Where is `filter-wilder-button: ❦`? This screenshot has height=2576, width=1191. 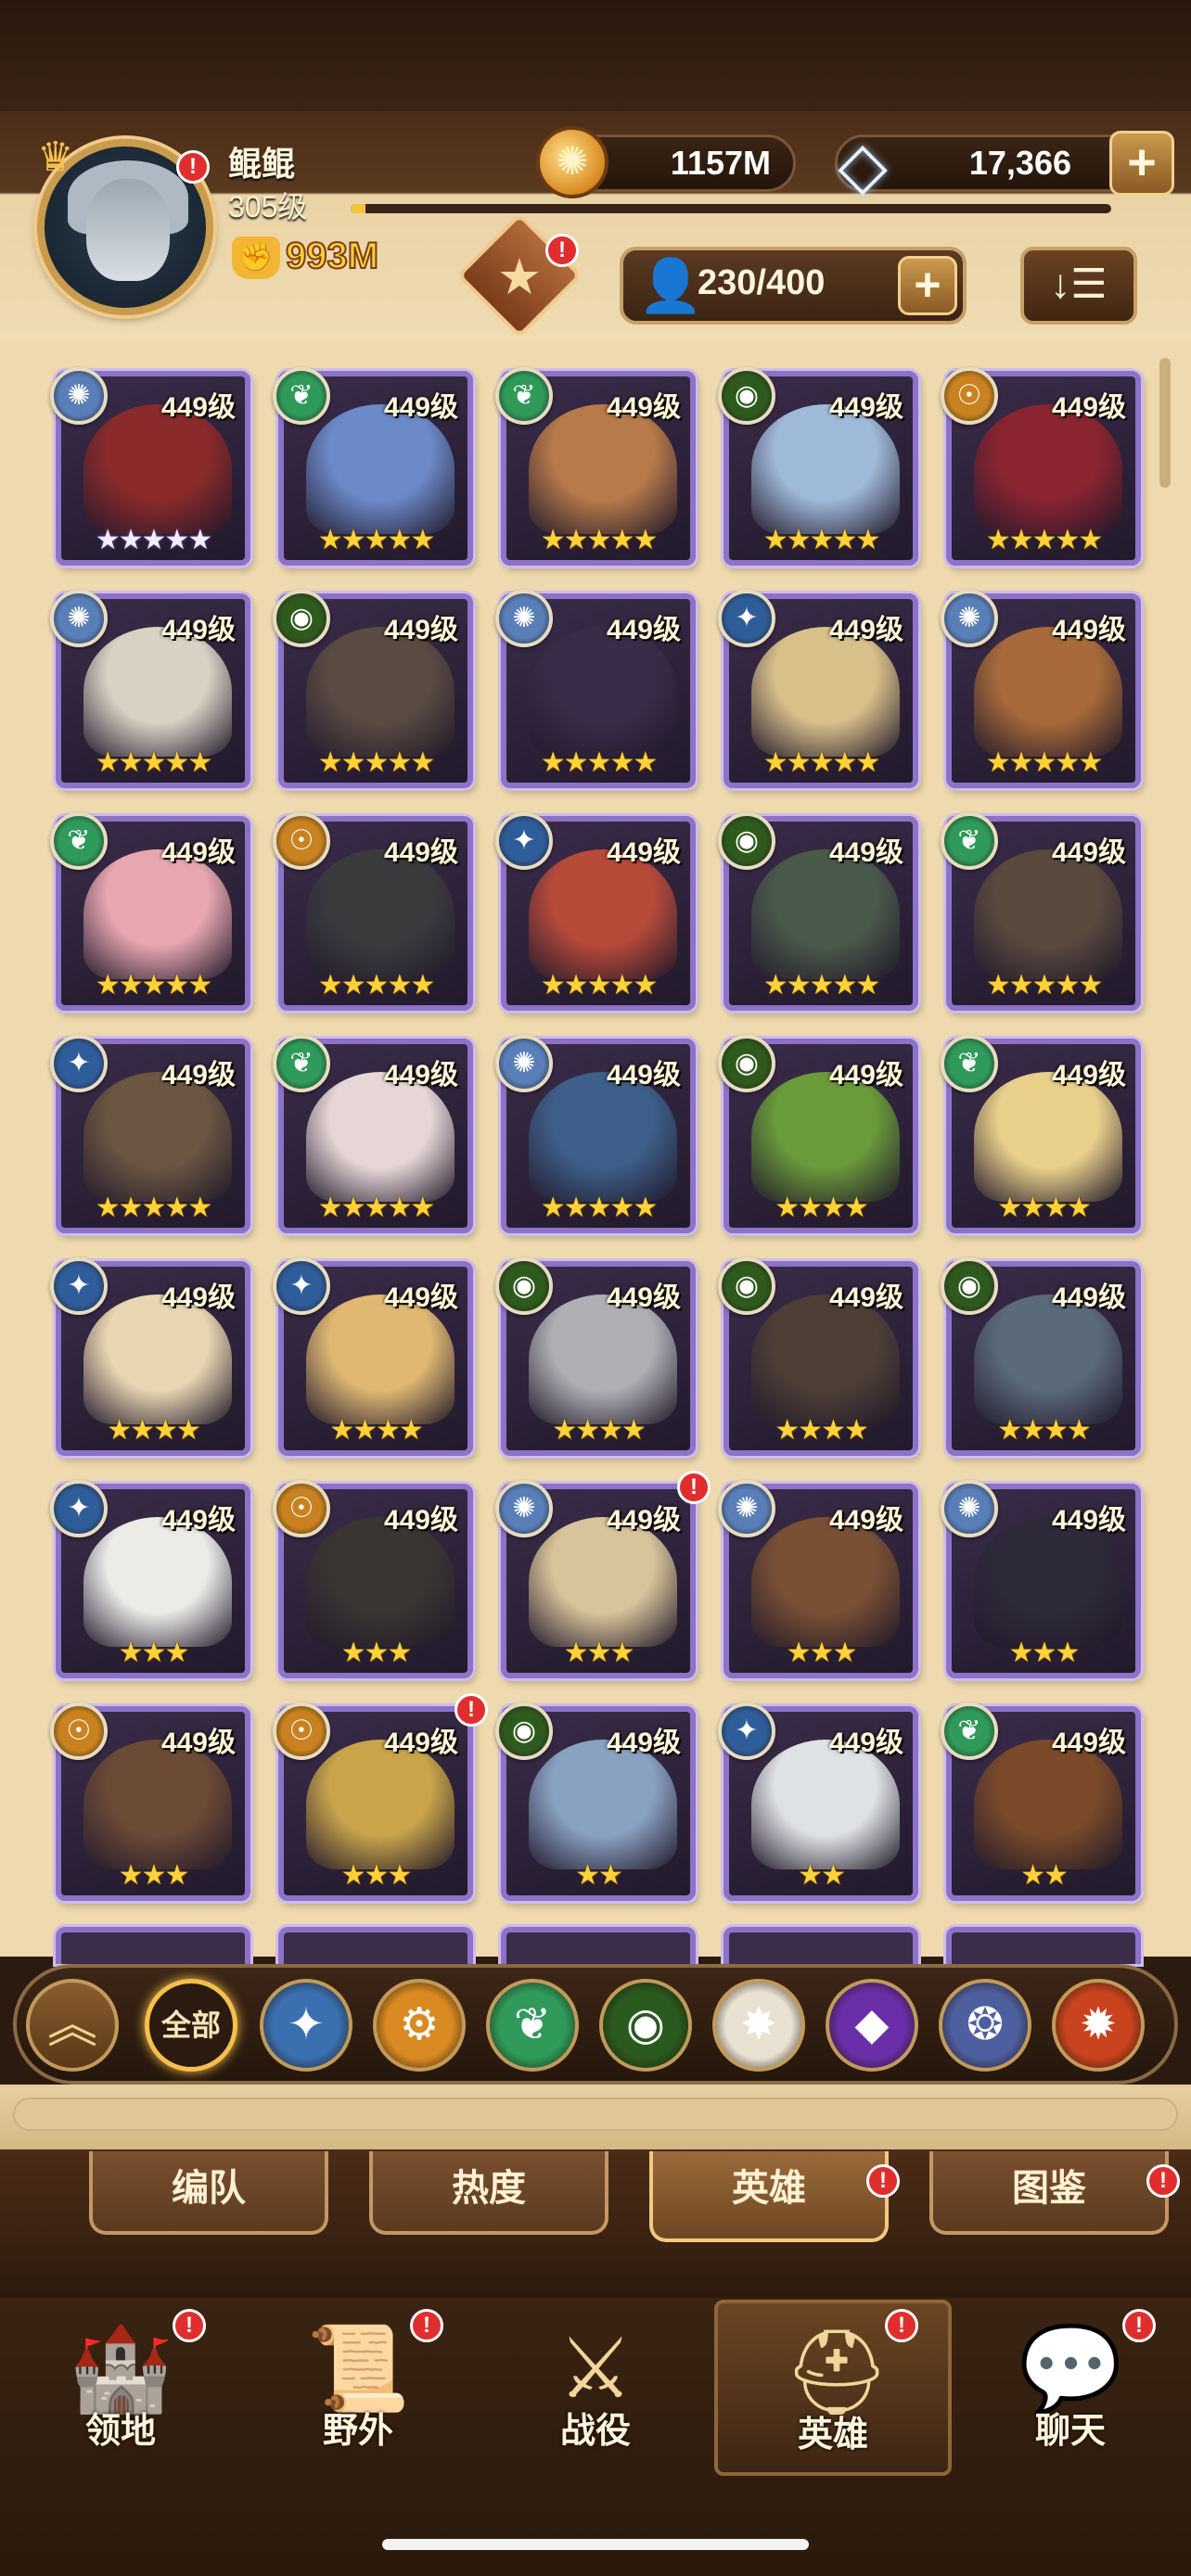 filter-wilder-button: ❦ is located at coordinates (532, 2025).